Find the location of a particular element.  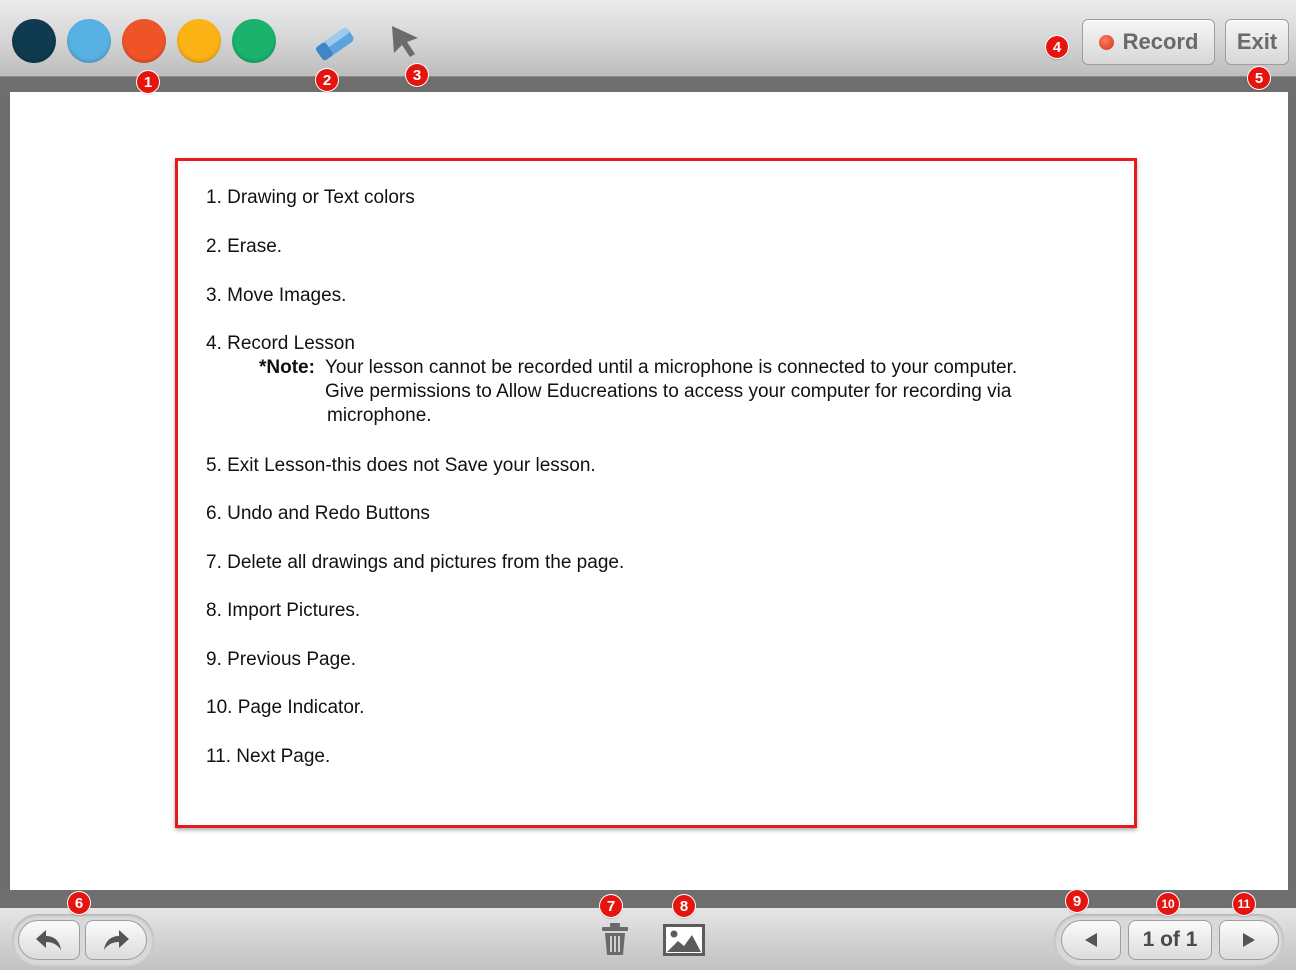

record-label: Record is located at coordinates (1160, 41).